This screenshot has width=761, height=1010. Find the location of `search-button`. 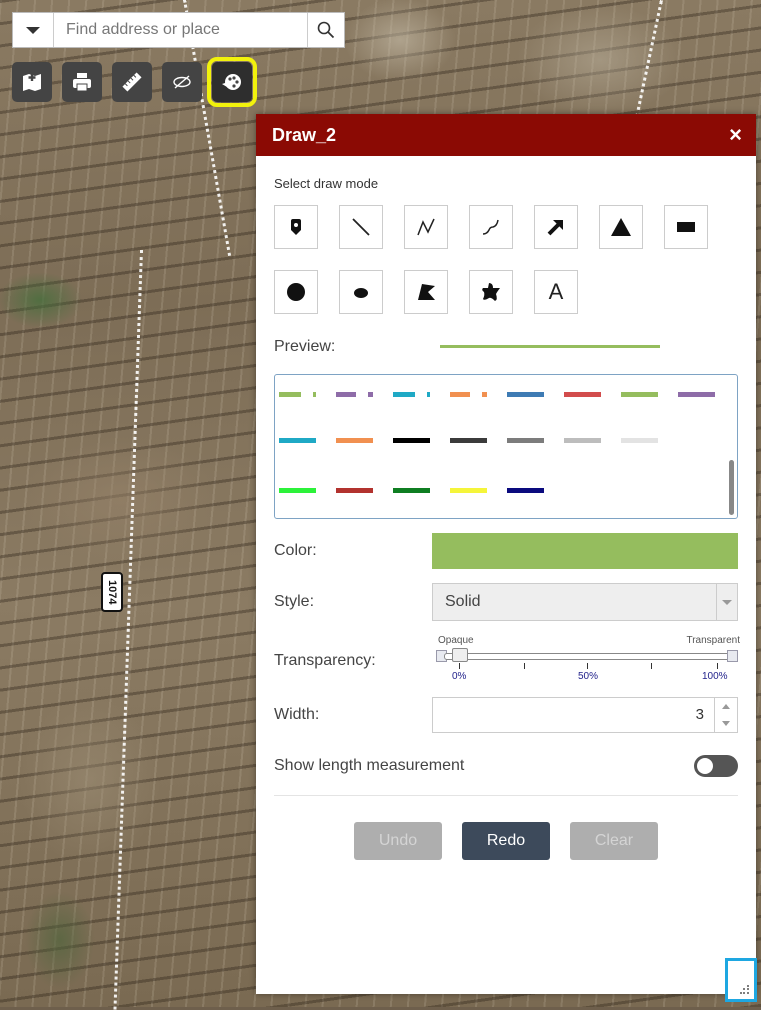

search-button is located at coordinates (325, 30).